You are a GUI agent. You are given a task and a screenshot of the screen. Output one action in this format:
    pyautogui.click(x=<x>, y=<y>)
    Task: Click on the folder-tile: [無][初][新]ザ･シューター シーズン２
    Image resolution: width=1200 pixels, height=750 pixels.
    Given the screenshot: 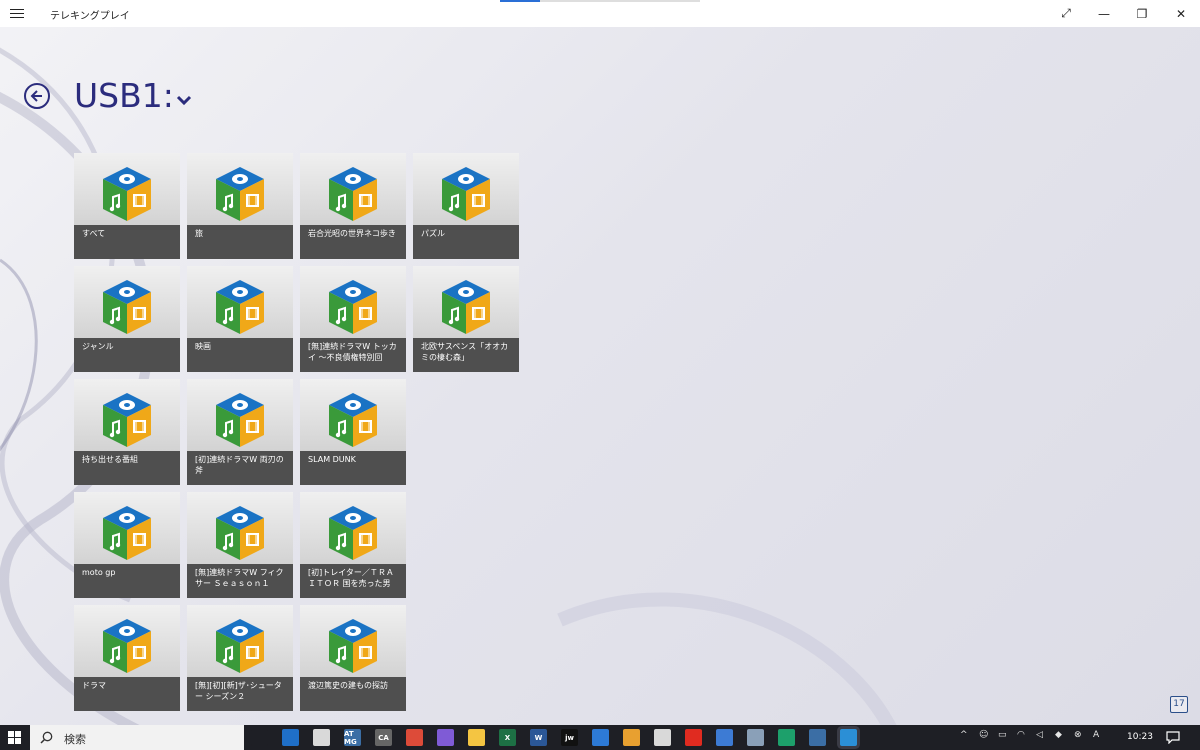 What is the action you would take?
    pyautogui.click(x=240, y=658)
    